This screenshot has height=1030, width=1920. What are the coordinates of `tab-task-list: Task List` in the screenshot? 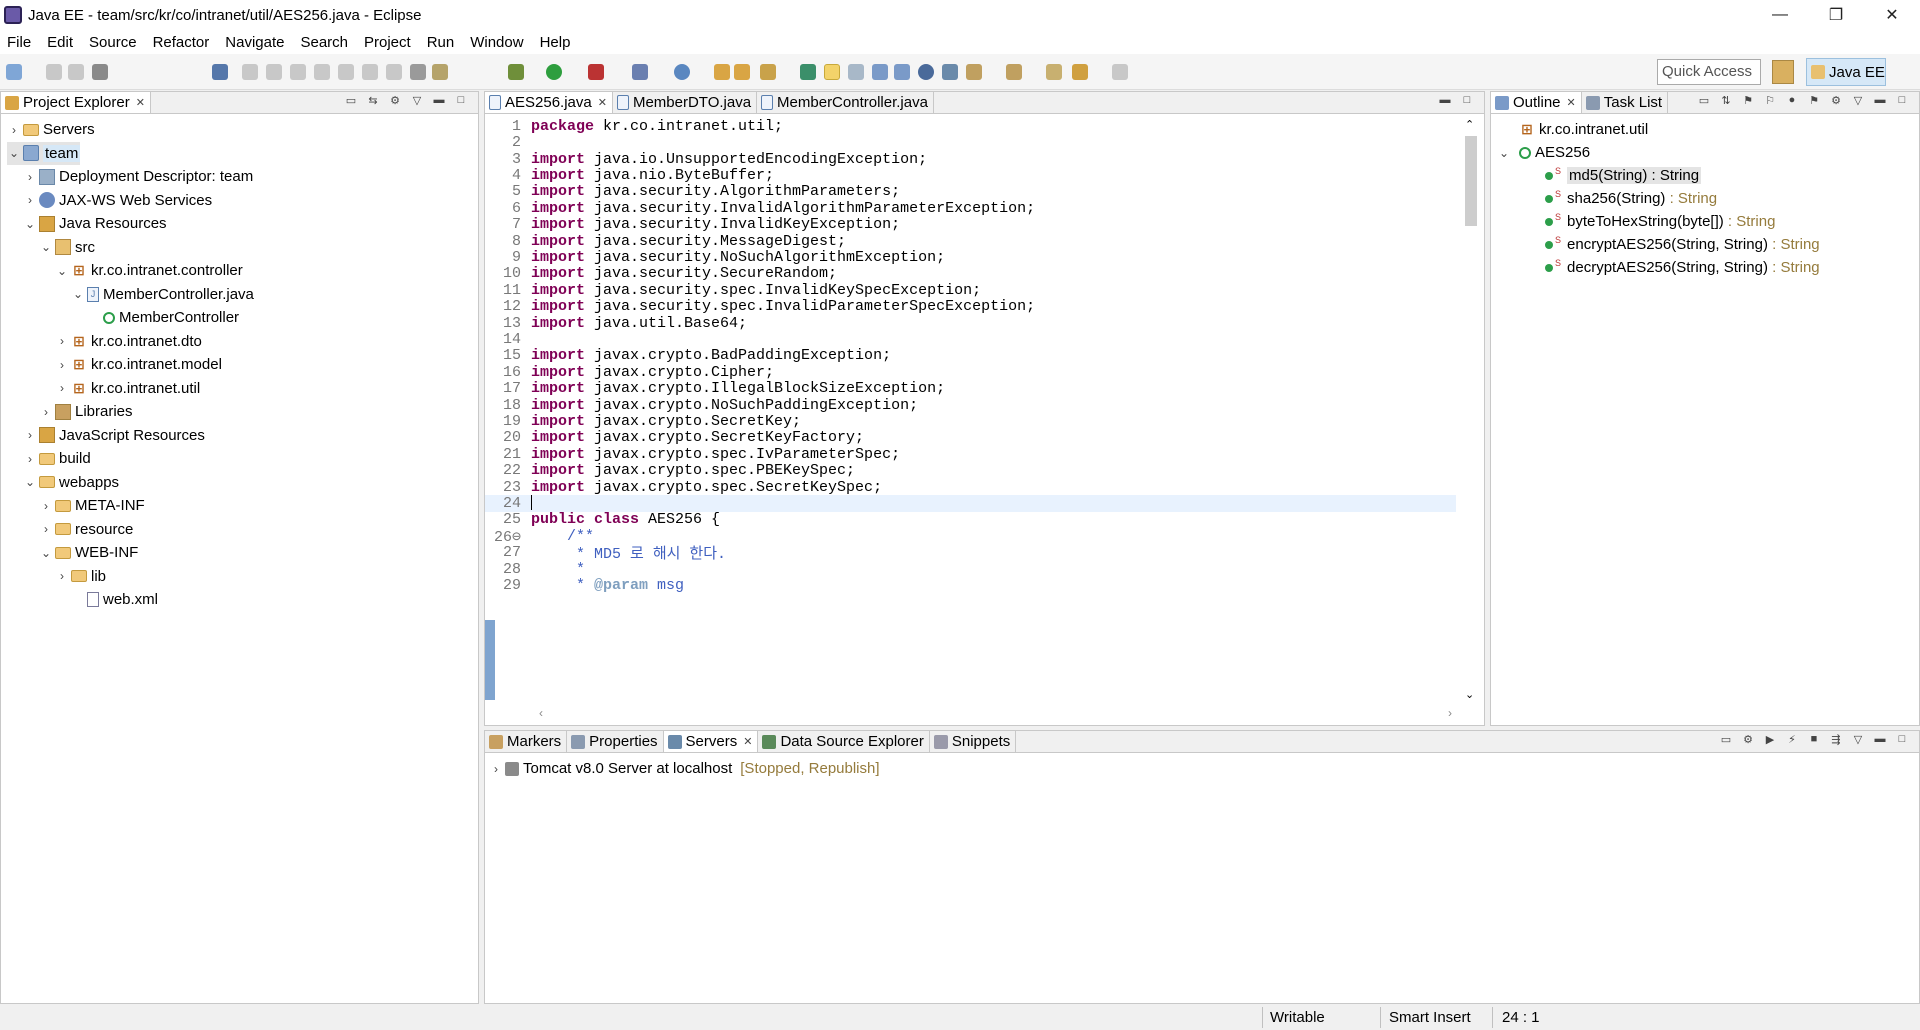 It's located at (1625, 102).